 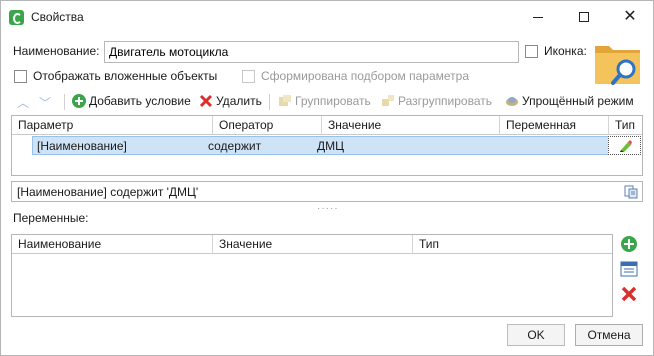 I want to click on cell-type, so click(x=624, y=145).